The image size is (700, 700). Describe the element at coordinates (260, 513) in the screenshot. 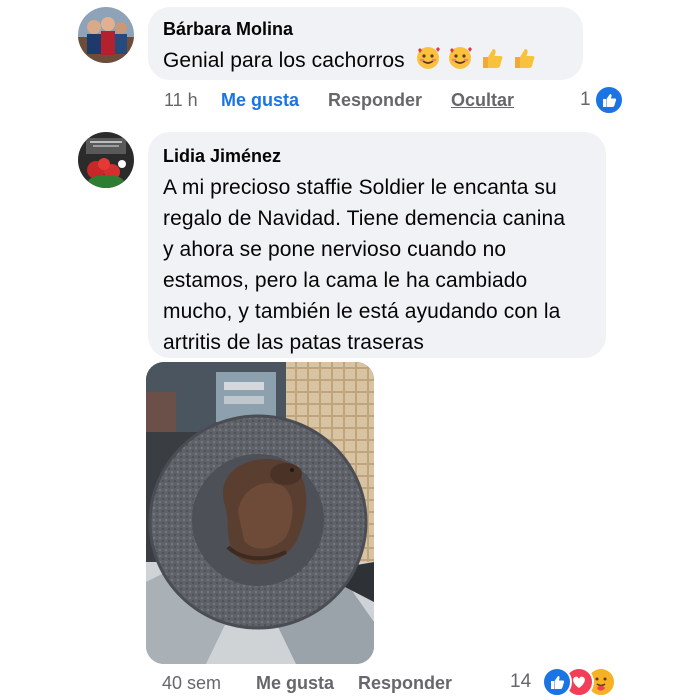

I see `comment-attached-photo` at that location.